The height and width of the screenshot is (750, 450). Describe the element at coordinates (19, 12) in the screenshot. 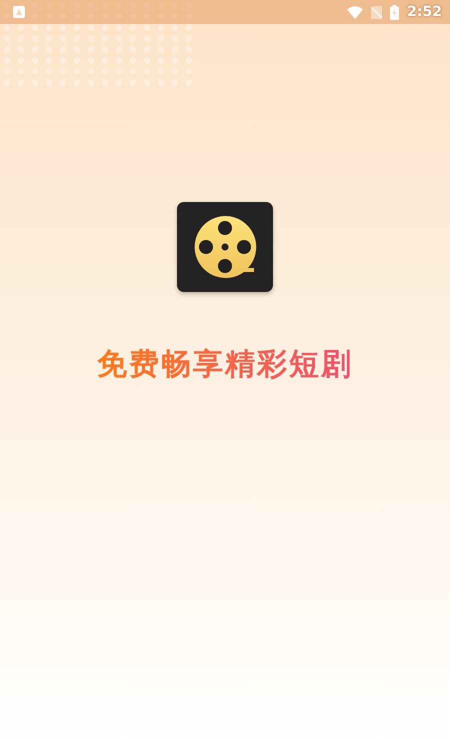

I see `notification-icon` at that location.